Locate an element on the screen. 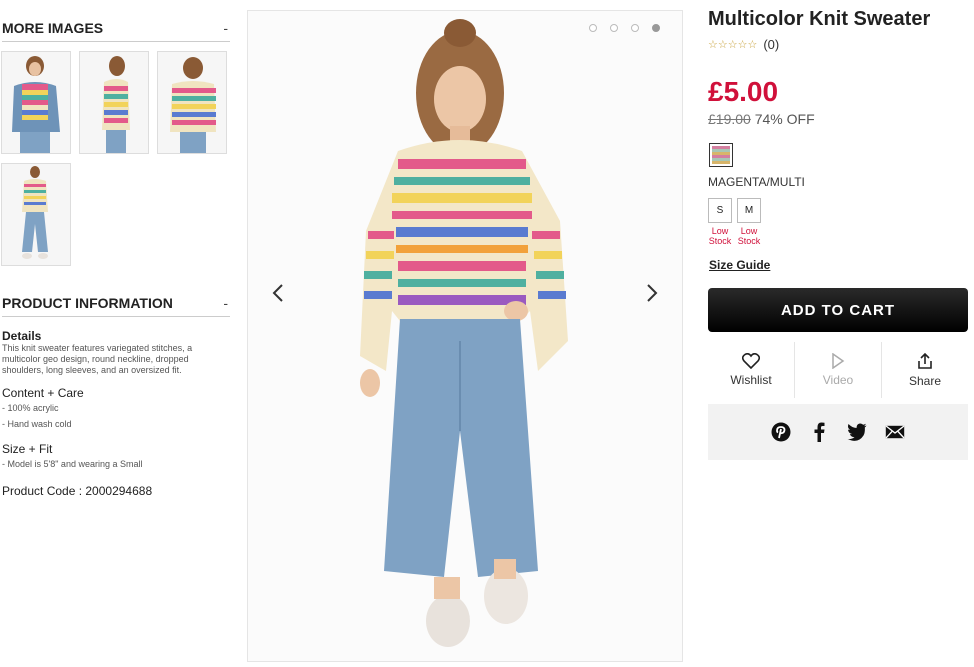 The image size is (974, 667). pinterest-icon is located at coordinates (781, 432).